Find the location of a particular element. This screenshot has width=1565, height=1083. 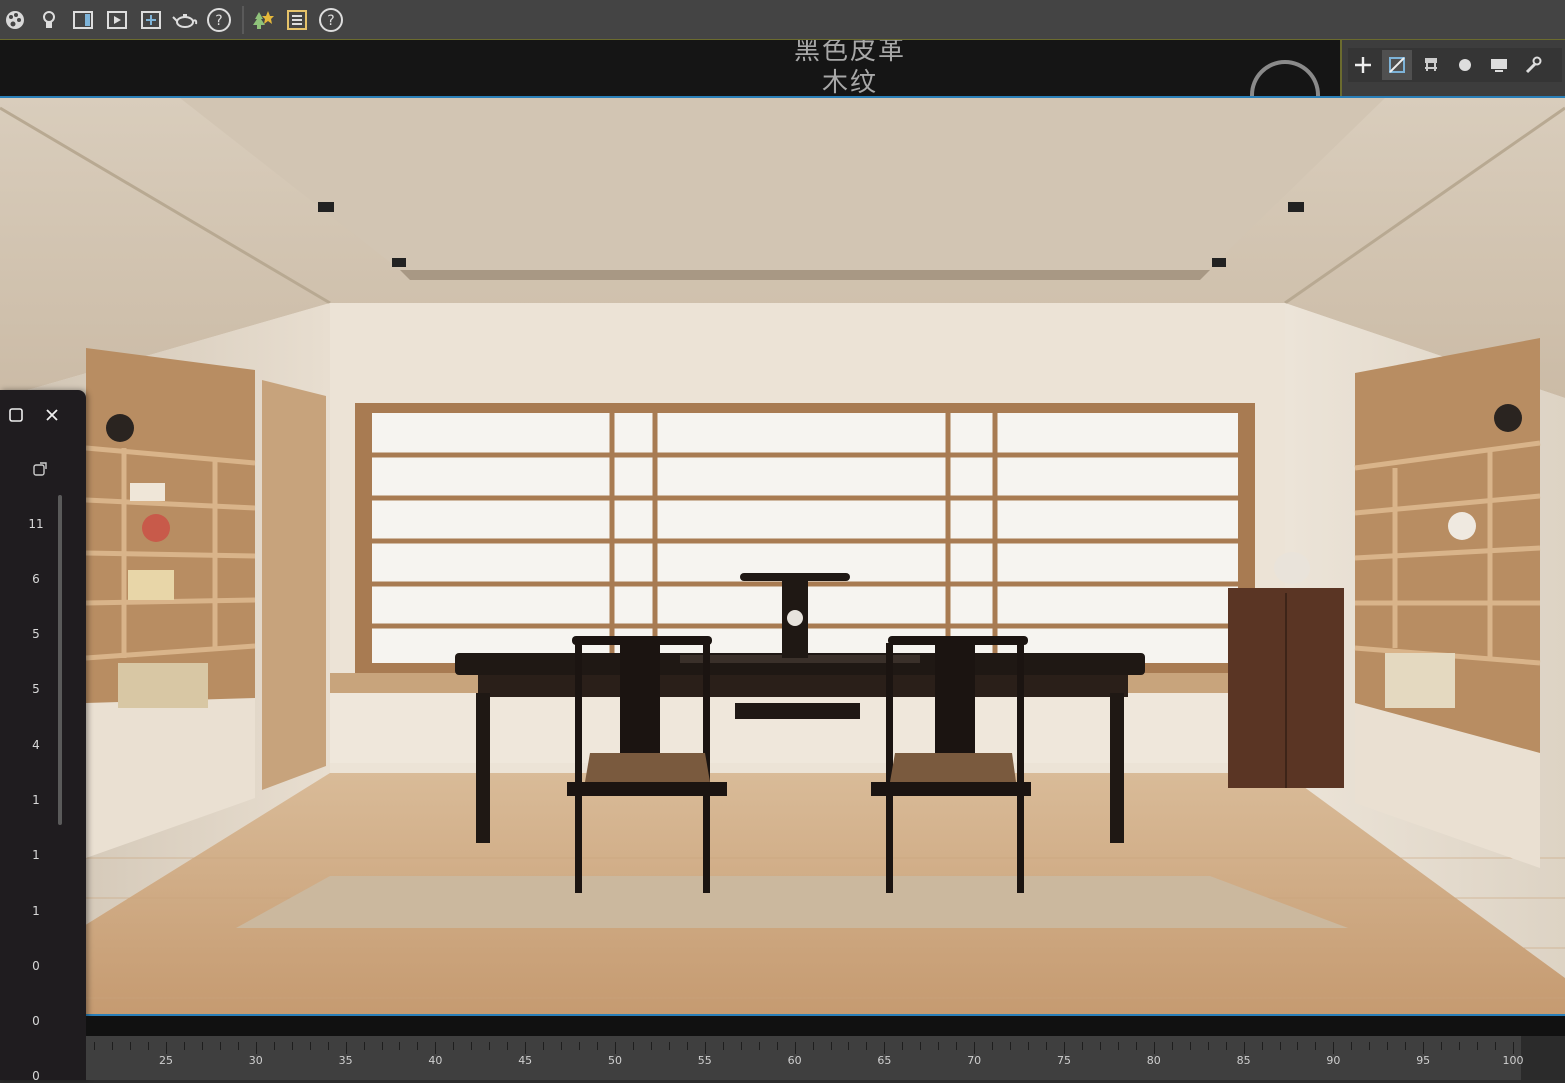

maximize-icon is located at coordinates (16, 415).